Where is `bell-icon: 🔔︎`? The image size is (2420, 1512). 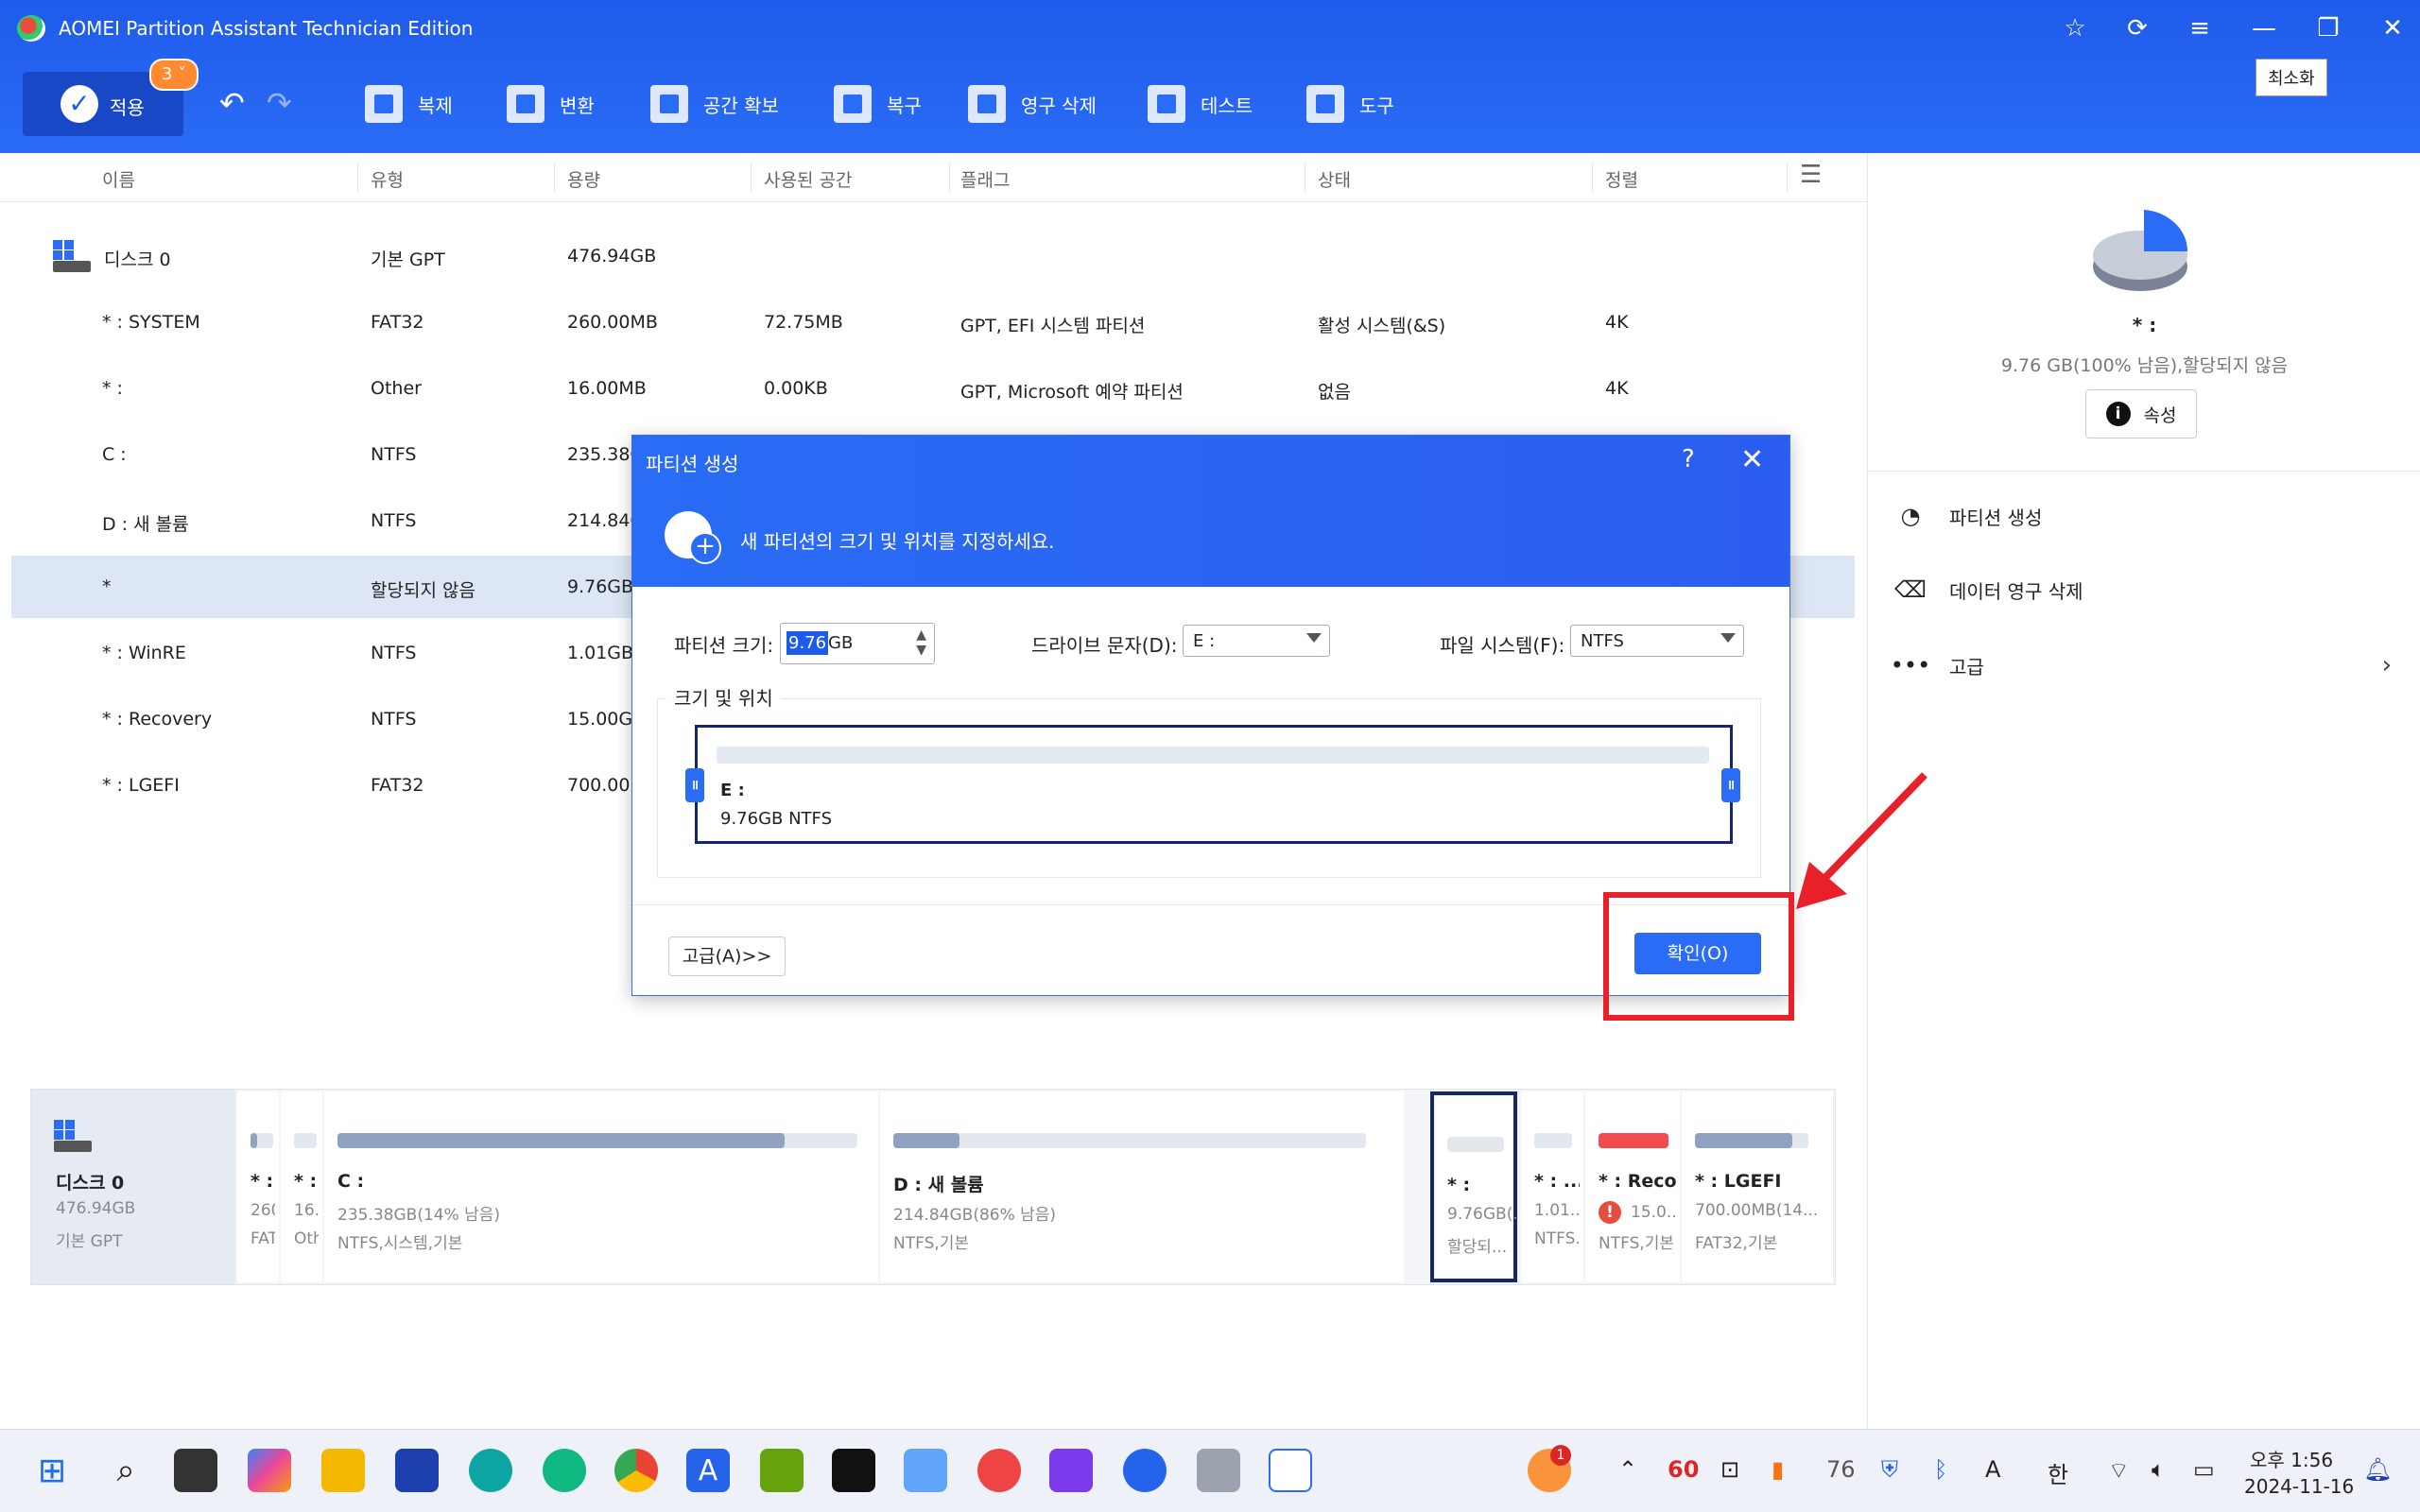
bell-icon: 🔔︎ is located at coordinates (2377, 1469).